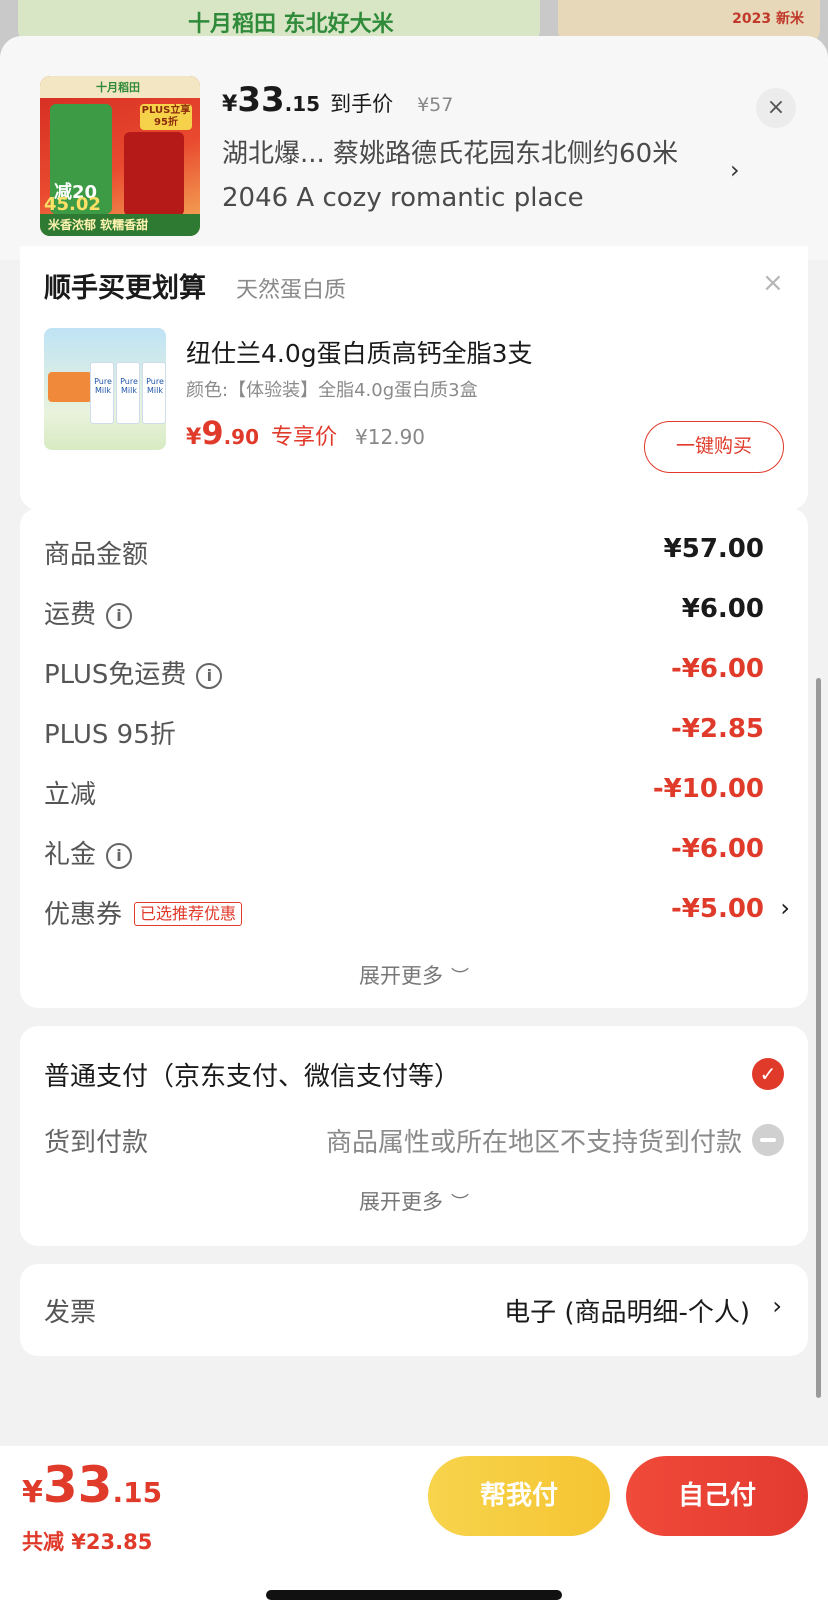 Image resolution: width=828 pixels, height=1615 pixels. I want to click on total-integer: 33, so click(77, 1485).